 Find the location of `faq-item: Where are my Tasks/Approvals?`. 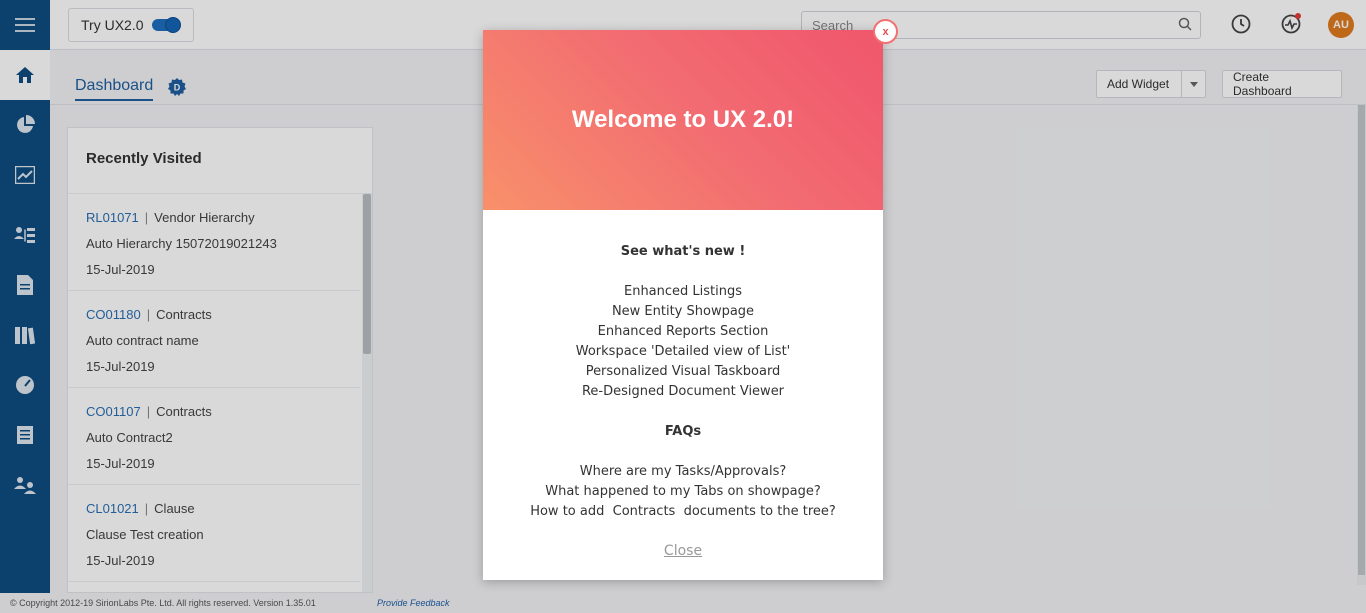

faq-item: Where are my Tasks/Approvals? is located at coordinates (683, 471).